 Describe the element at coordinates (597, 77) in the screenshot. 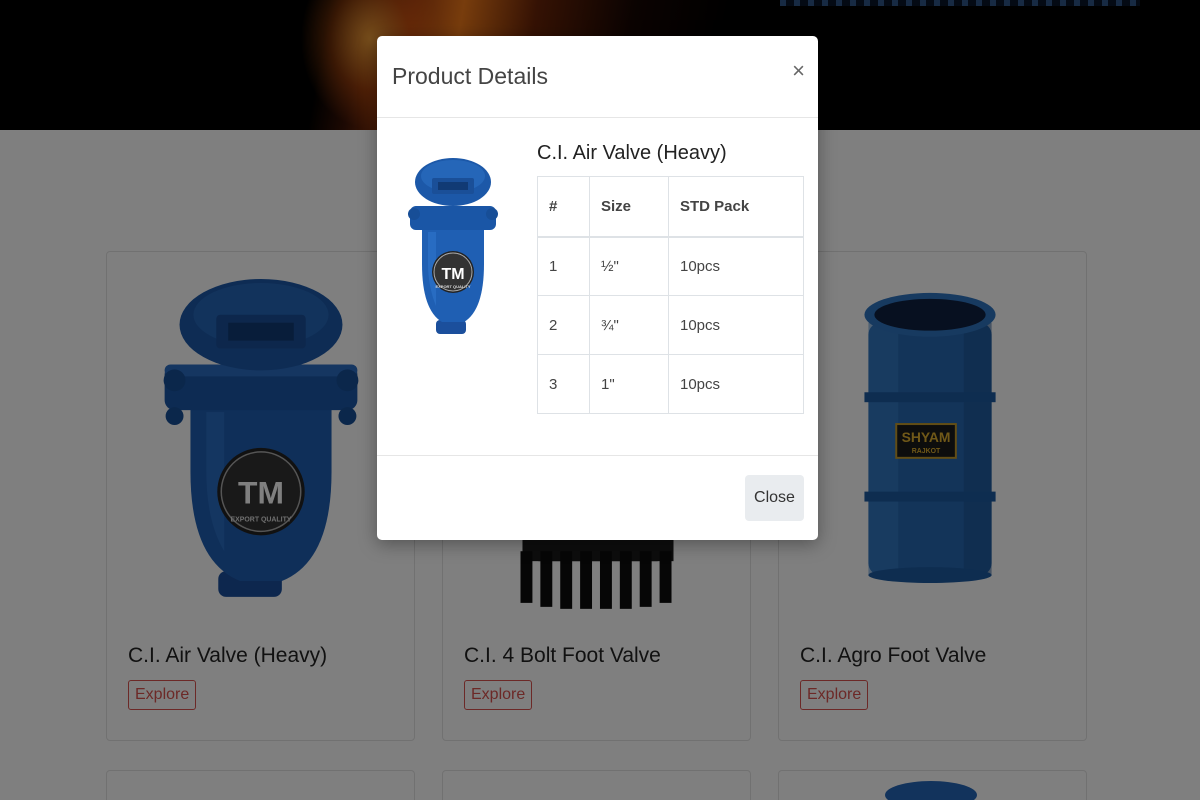

I see `modal-header: Product Details ×` at that location.